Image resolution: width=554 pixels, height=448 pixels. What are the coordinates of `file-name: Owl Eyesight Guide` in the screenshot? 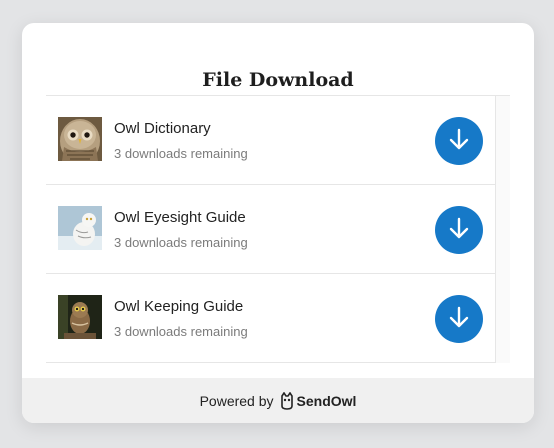 It's located at (180, 217).